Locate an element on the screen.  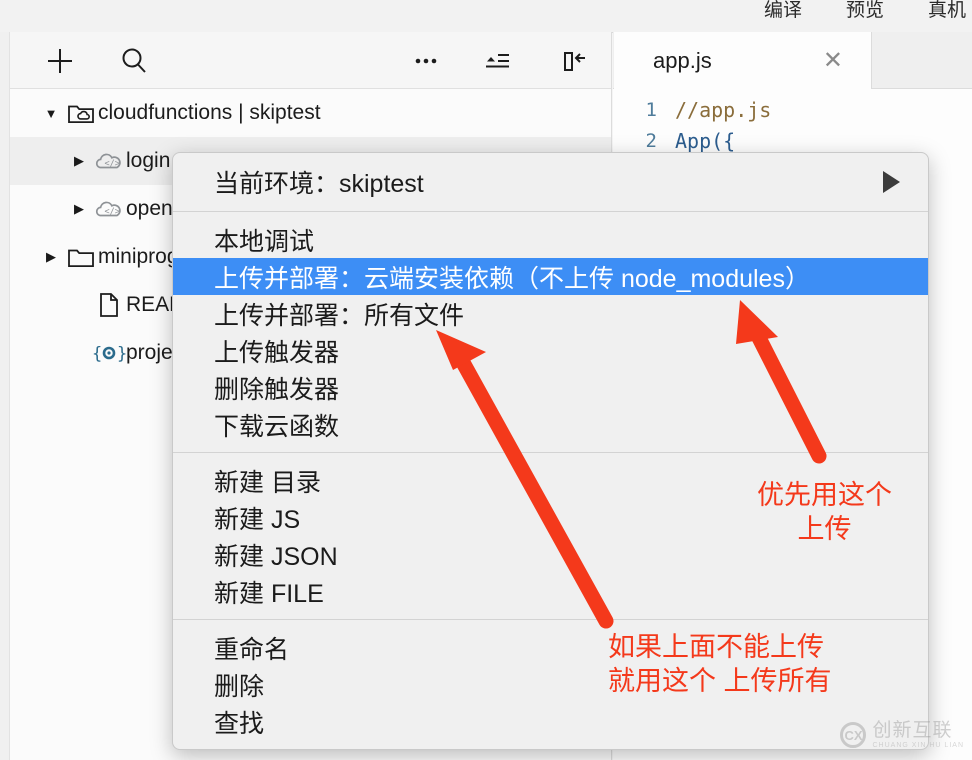
more-options-button is located at coordinates (426, 60).